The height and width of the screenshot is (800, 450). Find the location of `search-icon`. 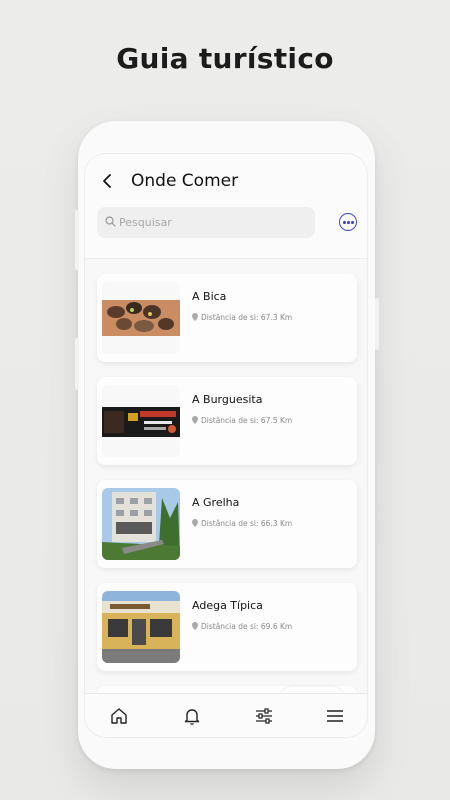

search-icon is located at coordinates (110, 221).